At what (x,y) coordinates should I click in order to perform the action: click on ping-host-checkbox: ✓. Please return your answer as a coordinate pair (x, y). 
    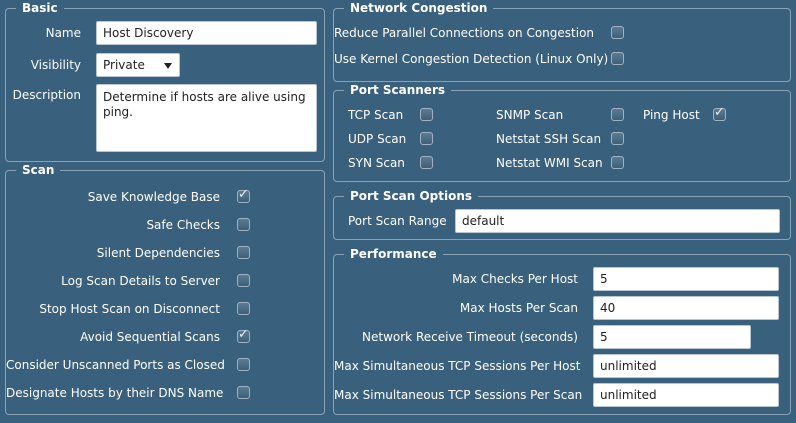
    Looking at the image, I should click on (719, 113).